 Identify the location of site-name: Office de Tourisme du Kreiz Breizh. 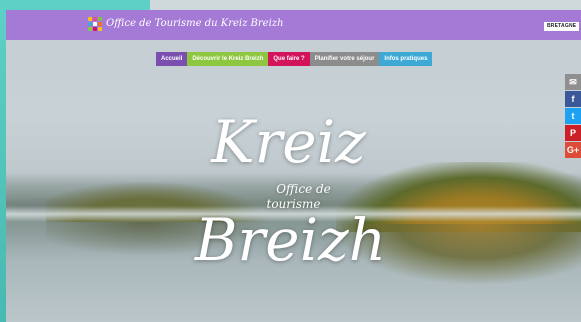
(195, 23).